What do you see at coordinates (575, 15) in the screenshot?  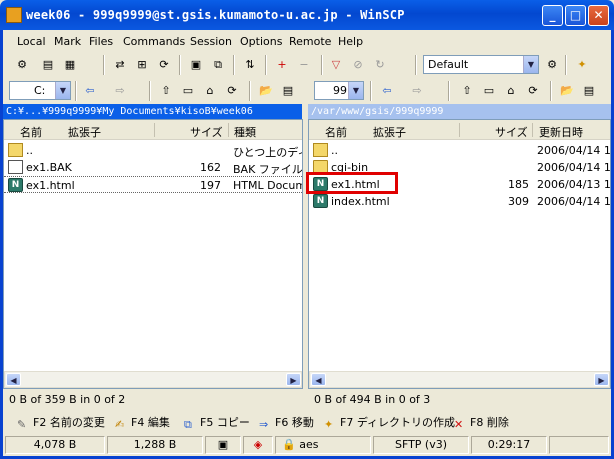 I see `maximize-button: □` at bounding box center [575, 15].